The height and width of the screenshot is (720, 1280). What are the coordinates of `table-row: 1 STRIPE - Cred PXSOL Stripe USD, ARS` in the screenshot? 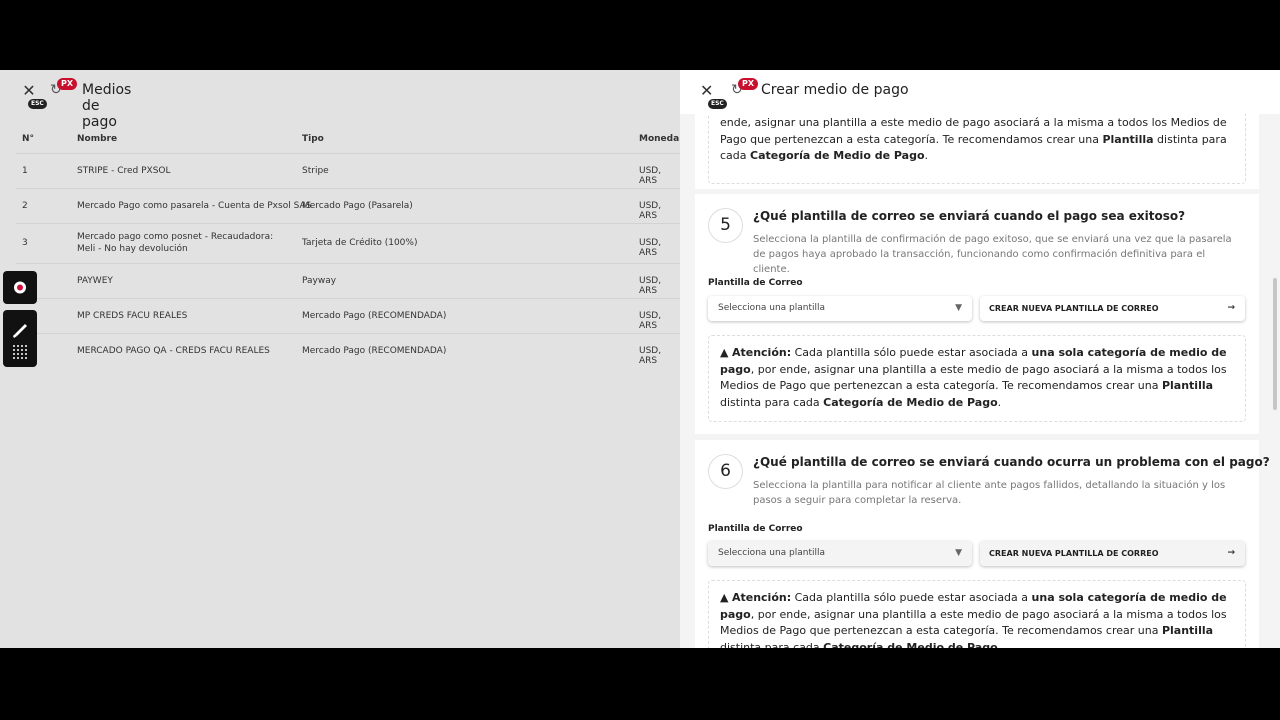 It's located at (348, 171).